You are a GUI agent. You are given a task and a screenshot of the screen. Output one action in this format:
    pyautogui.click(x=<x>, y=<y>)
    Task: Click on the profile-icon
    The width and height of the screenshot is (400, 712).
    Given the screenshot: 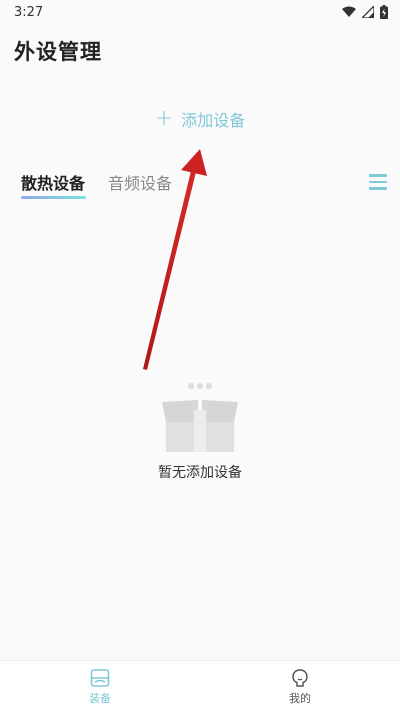 What is the action you would take?
    pyautogui.click(x=300, y=677)
    